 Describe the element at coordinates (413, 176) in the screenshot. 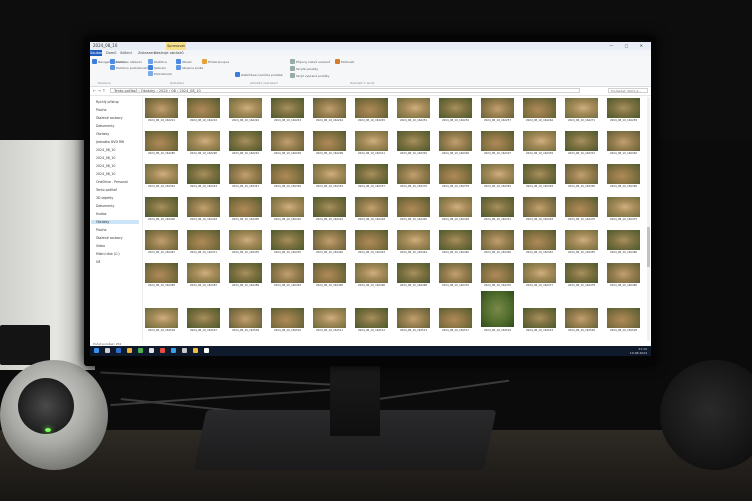

I see `photo-thumbnail: 2024_08_10_162370` at that location.